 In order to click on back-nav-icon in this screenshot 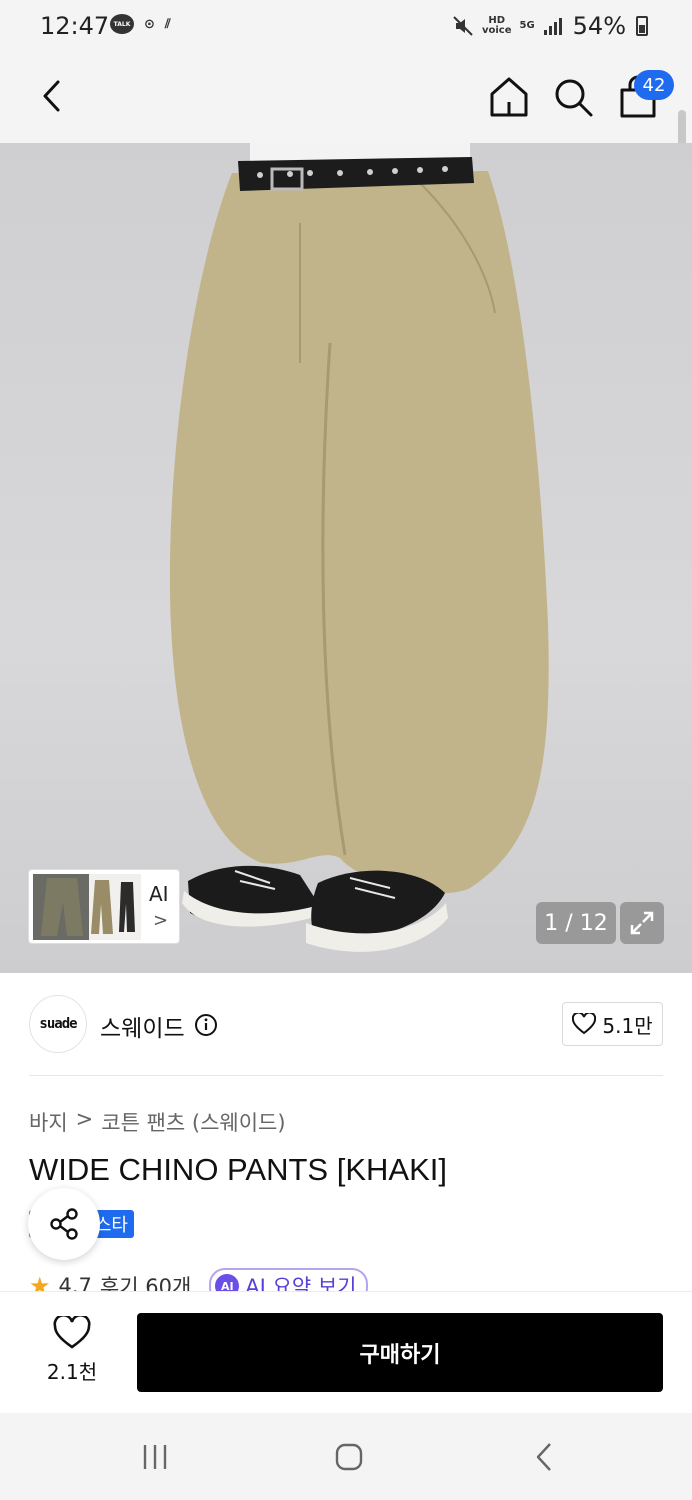, I will do `click(545, 1457)`.